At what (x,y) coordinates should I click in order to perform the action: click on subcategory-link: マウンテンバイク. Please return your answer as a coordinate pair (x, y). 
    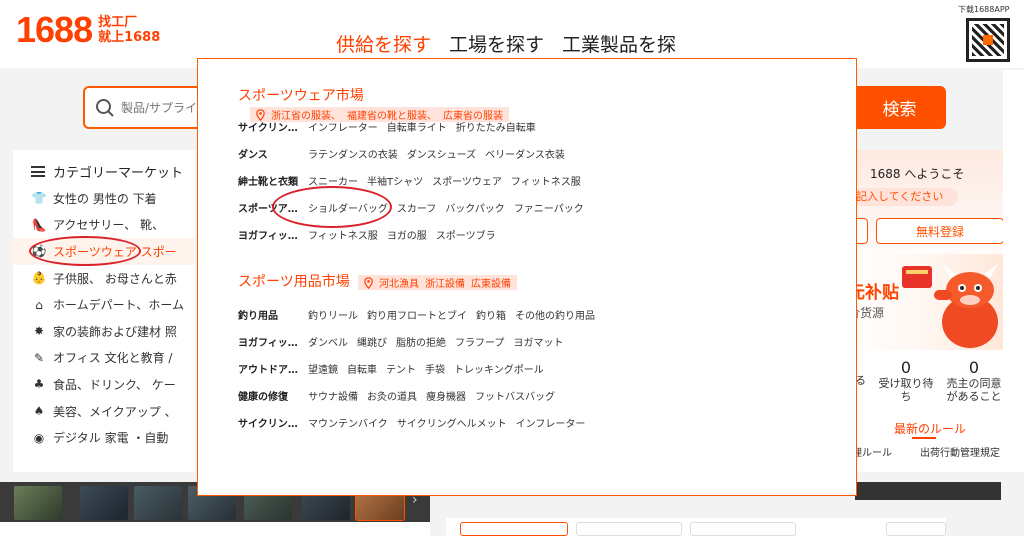
    Looking at the image, I should click on (348, 422).